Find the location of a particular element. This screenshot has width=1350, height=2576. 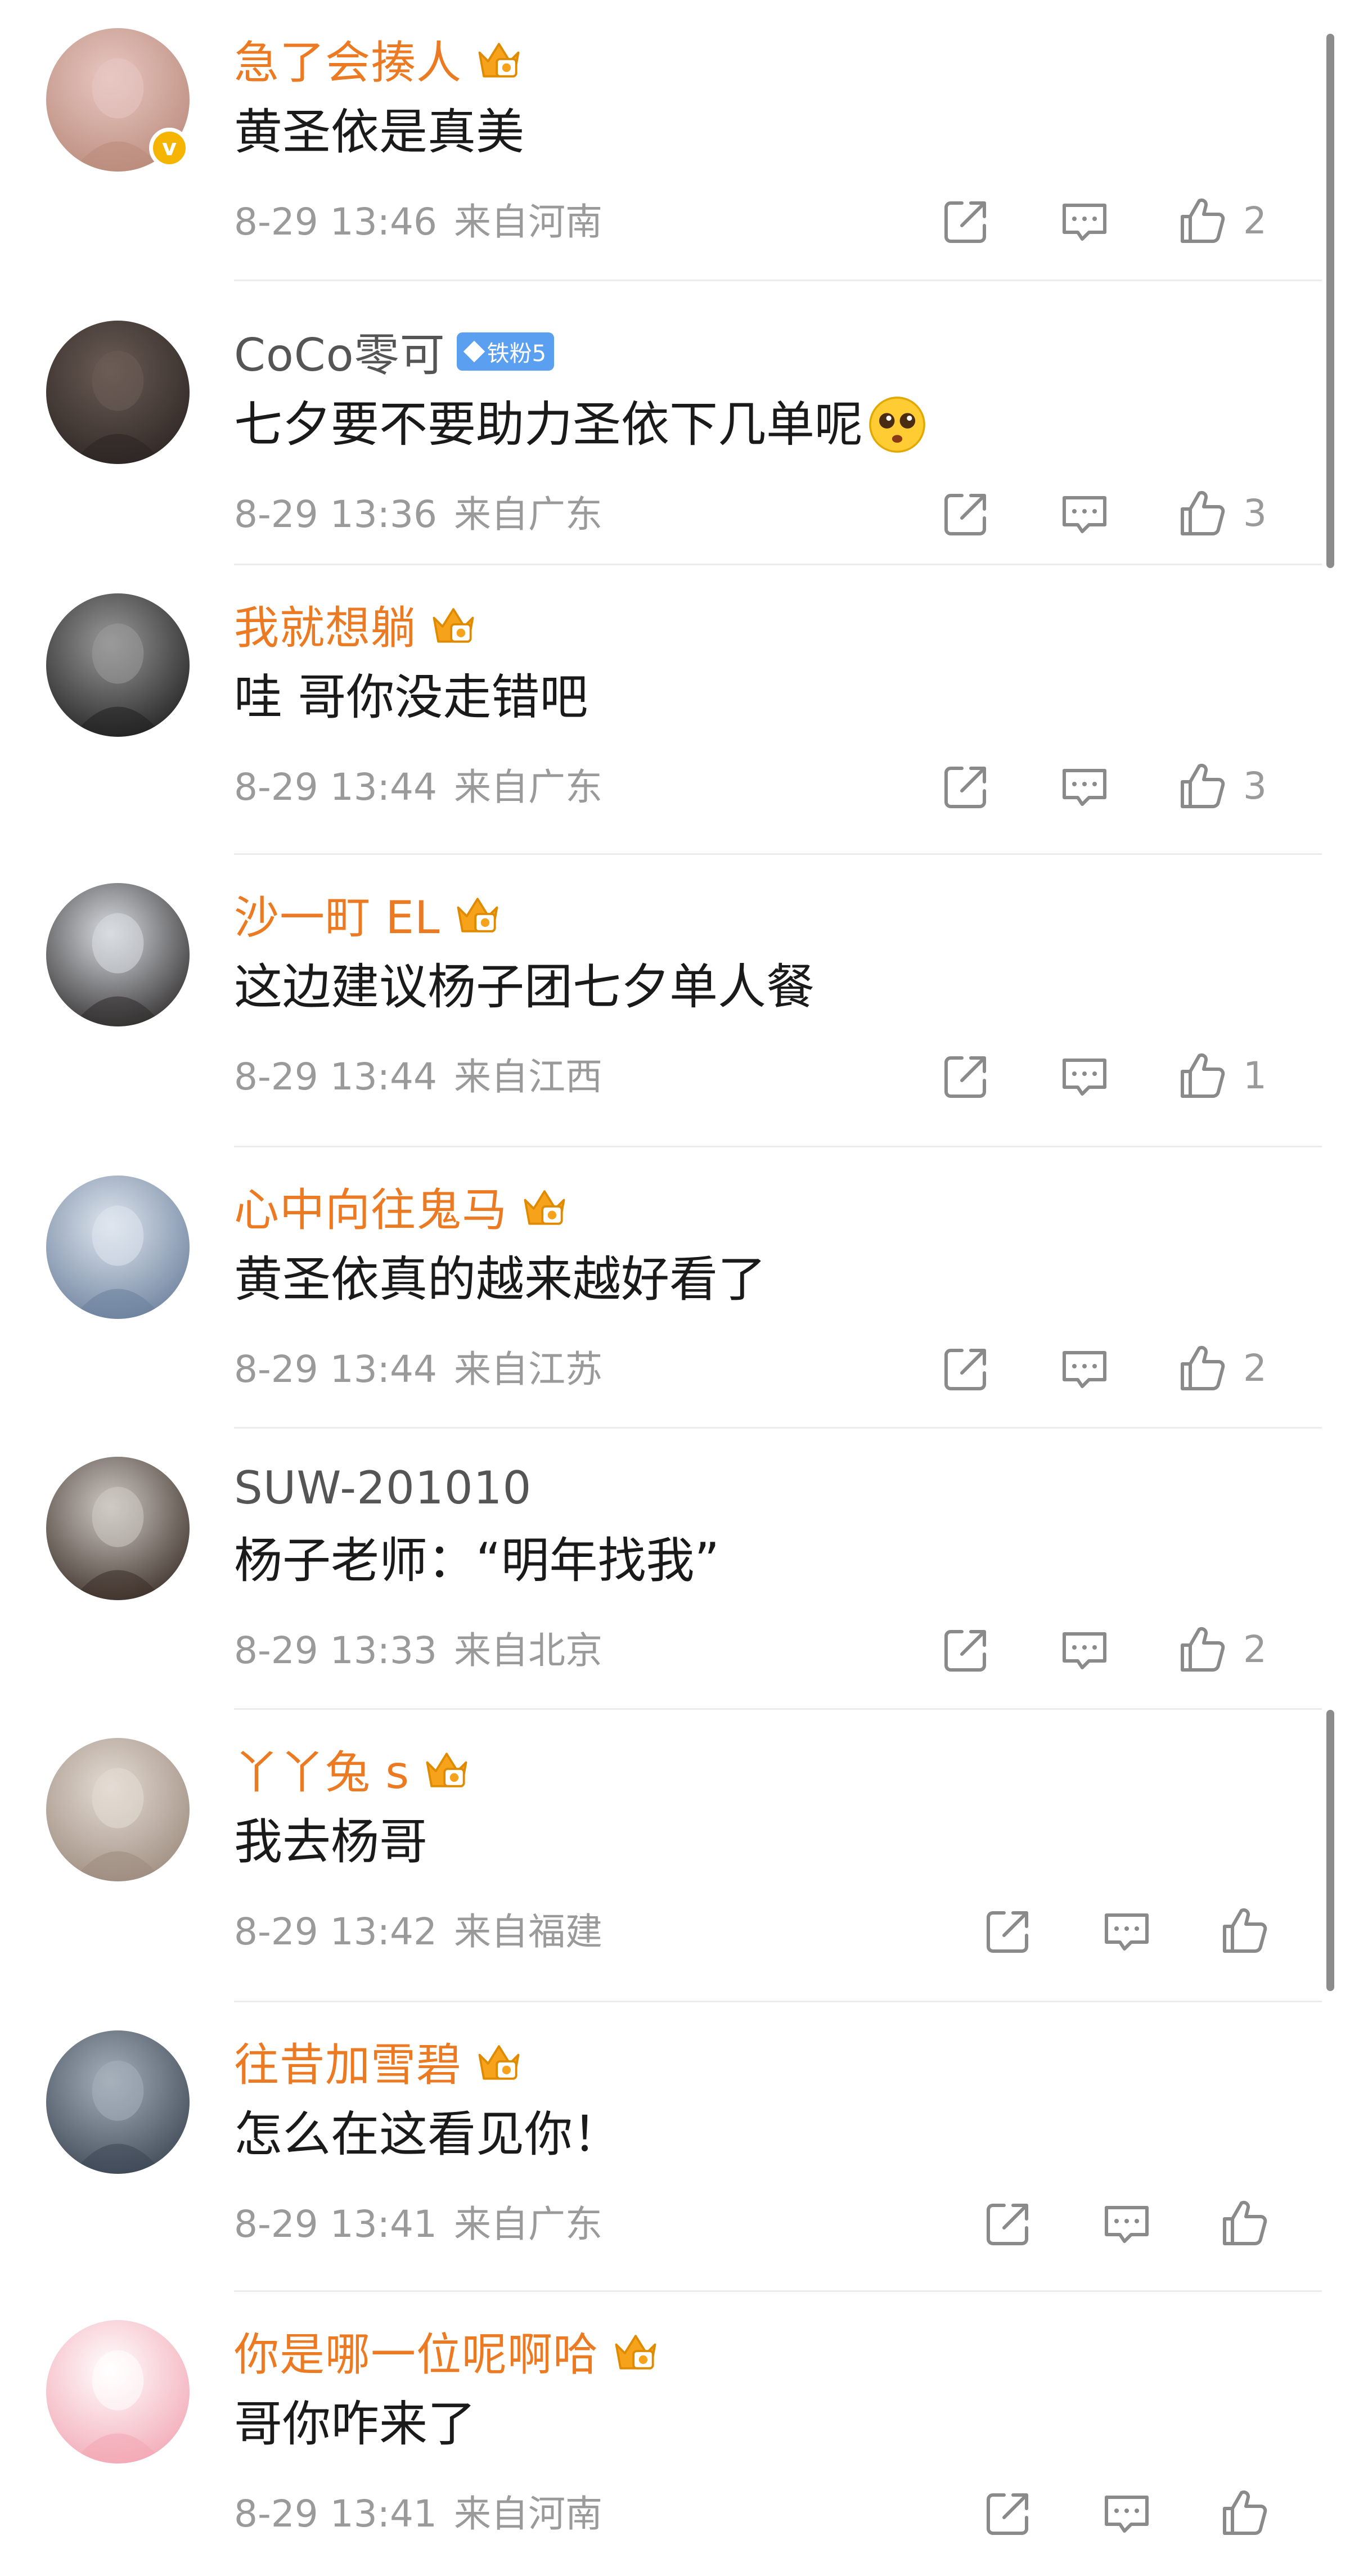

comment-item: 沙一町 EL 这边建议杨子团七夕单人餐 8-29 13:44 来自江西 1 is located at coordinates (675, 1001).